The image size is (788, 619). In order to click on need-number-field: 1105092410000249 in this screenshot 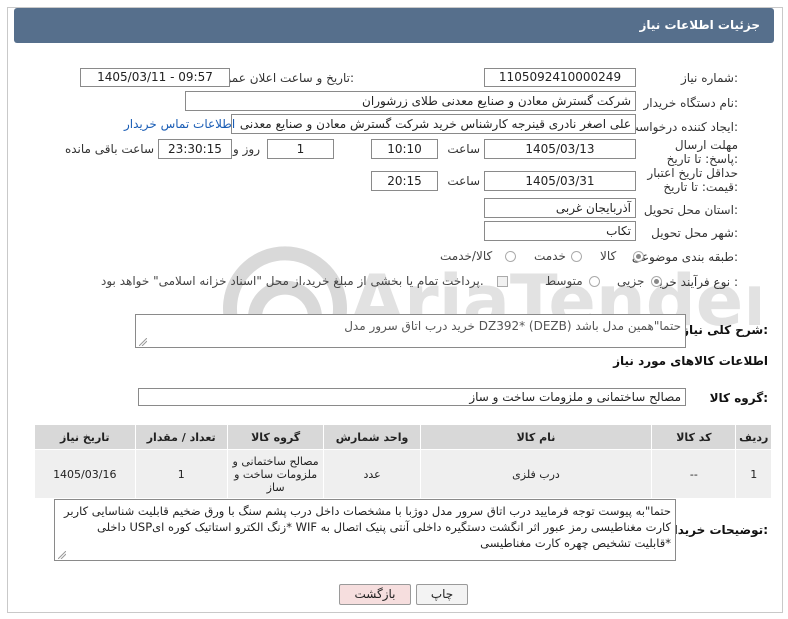, I will do `click(560, 77)`.